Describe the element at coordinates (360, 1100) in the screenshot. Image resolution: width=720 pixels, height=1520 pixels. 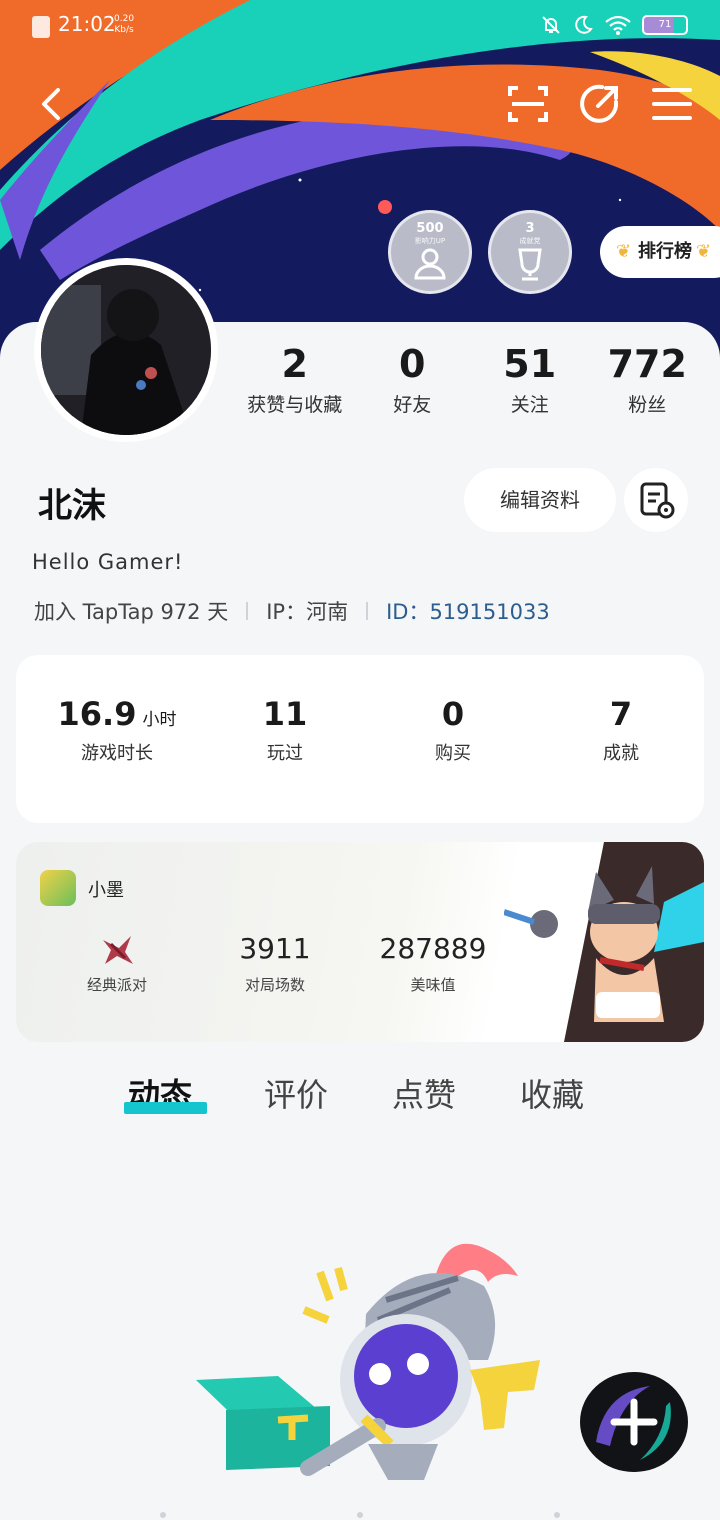
I see `content-tabs: 动态 评价 点赞 收藏` at that location.